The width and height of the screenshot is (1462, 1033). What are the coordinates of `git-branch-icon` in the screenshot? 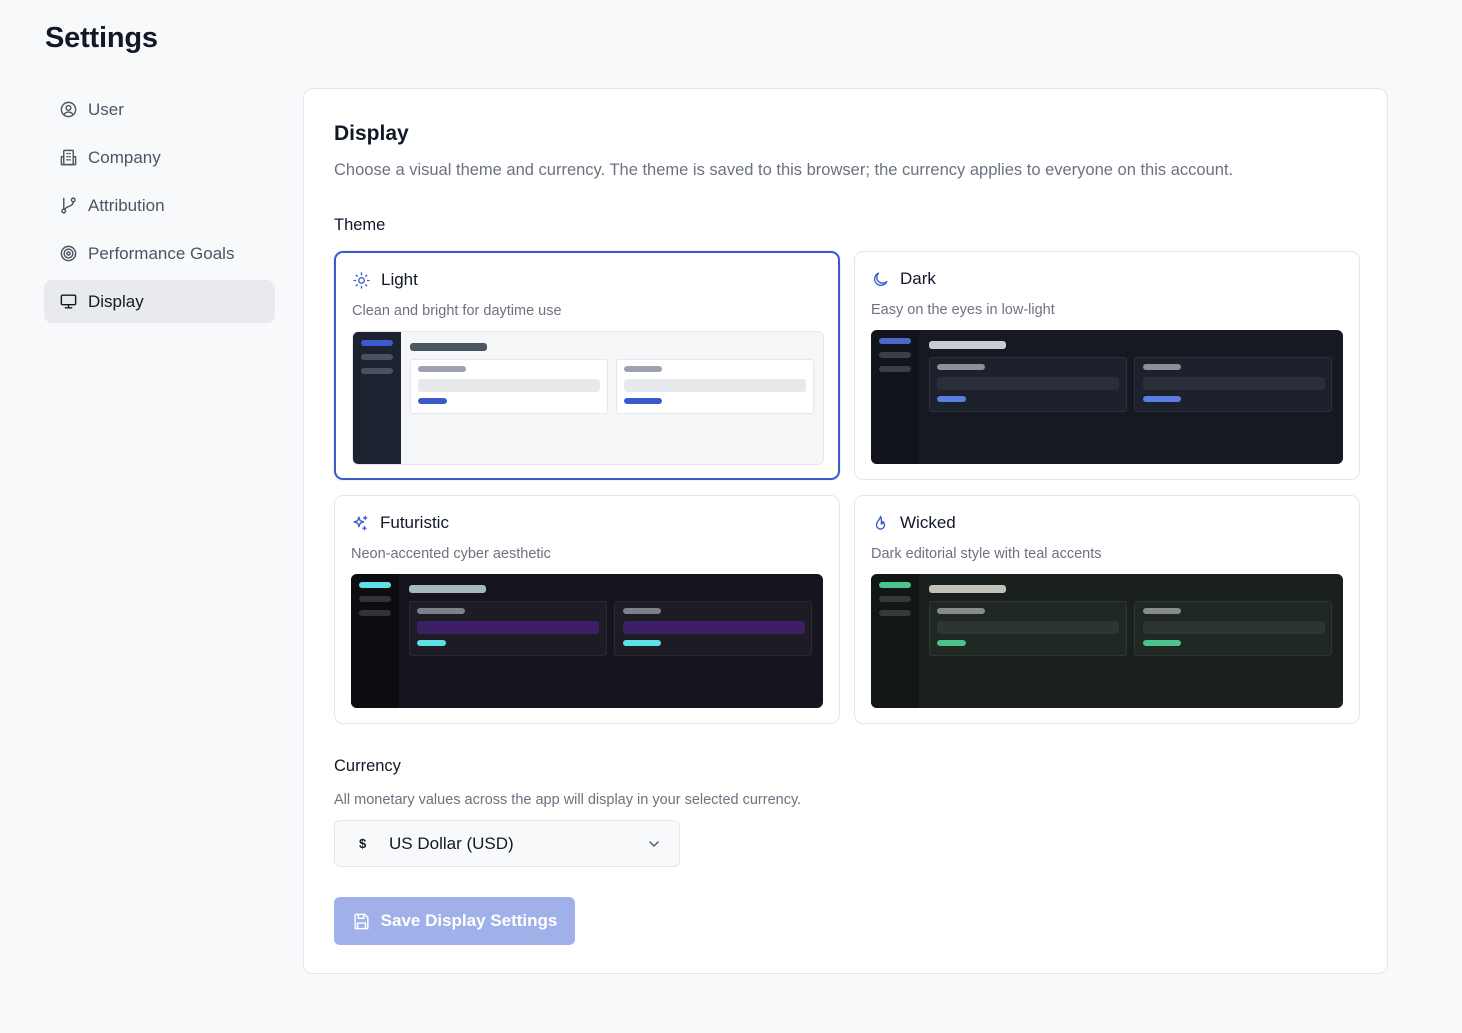 It's located at (68, 205).